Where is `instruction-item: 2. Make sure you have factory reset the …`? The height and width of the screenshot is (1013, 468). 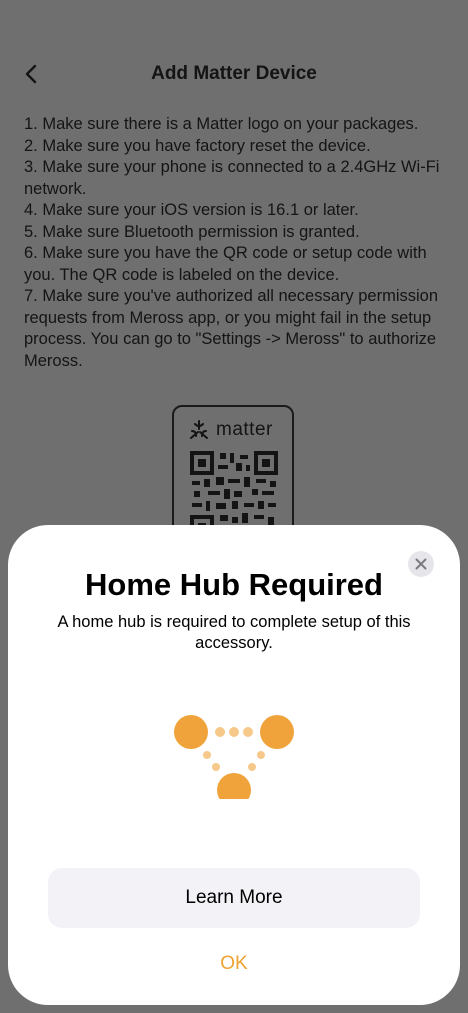
instruction-item: 2. Make sure you have factory reset the … is located at coordinates (197, 145).